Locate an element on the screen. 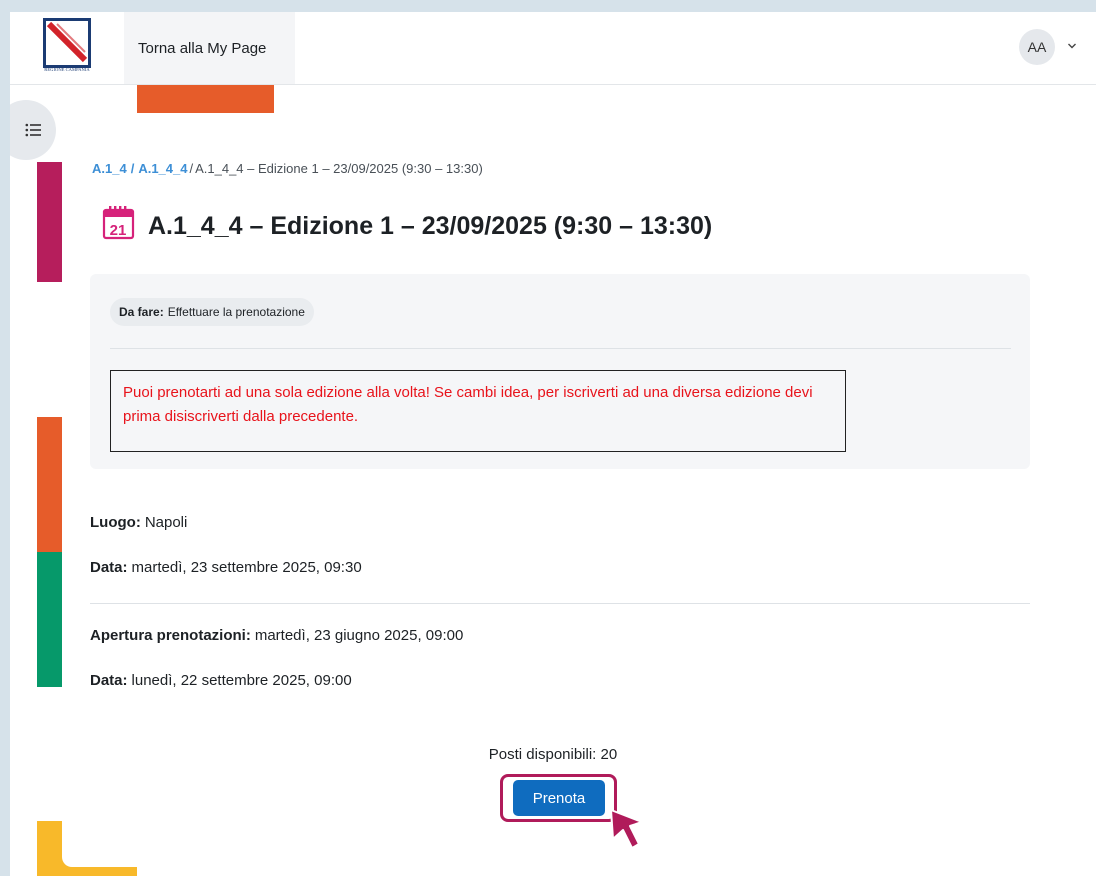 This screenshot has height=876, width=1096. detail-booking-open-value: martedì, 23 giugno 2025, 09:00 is located at coordinates (359, 635).